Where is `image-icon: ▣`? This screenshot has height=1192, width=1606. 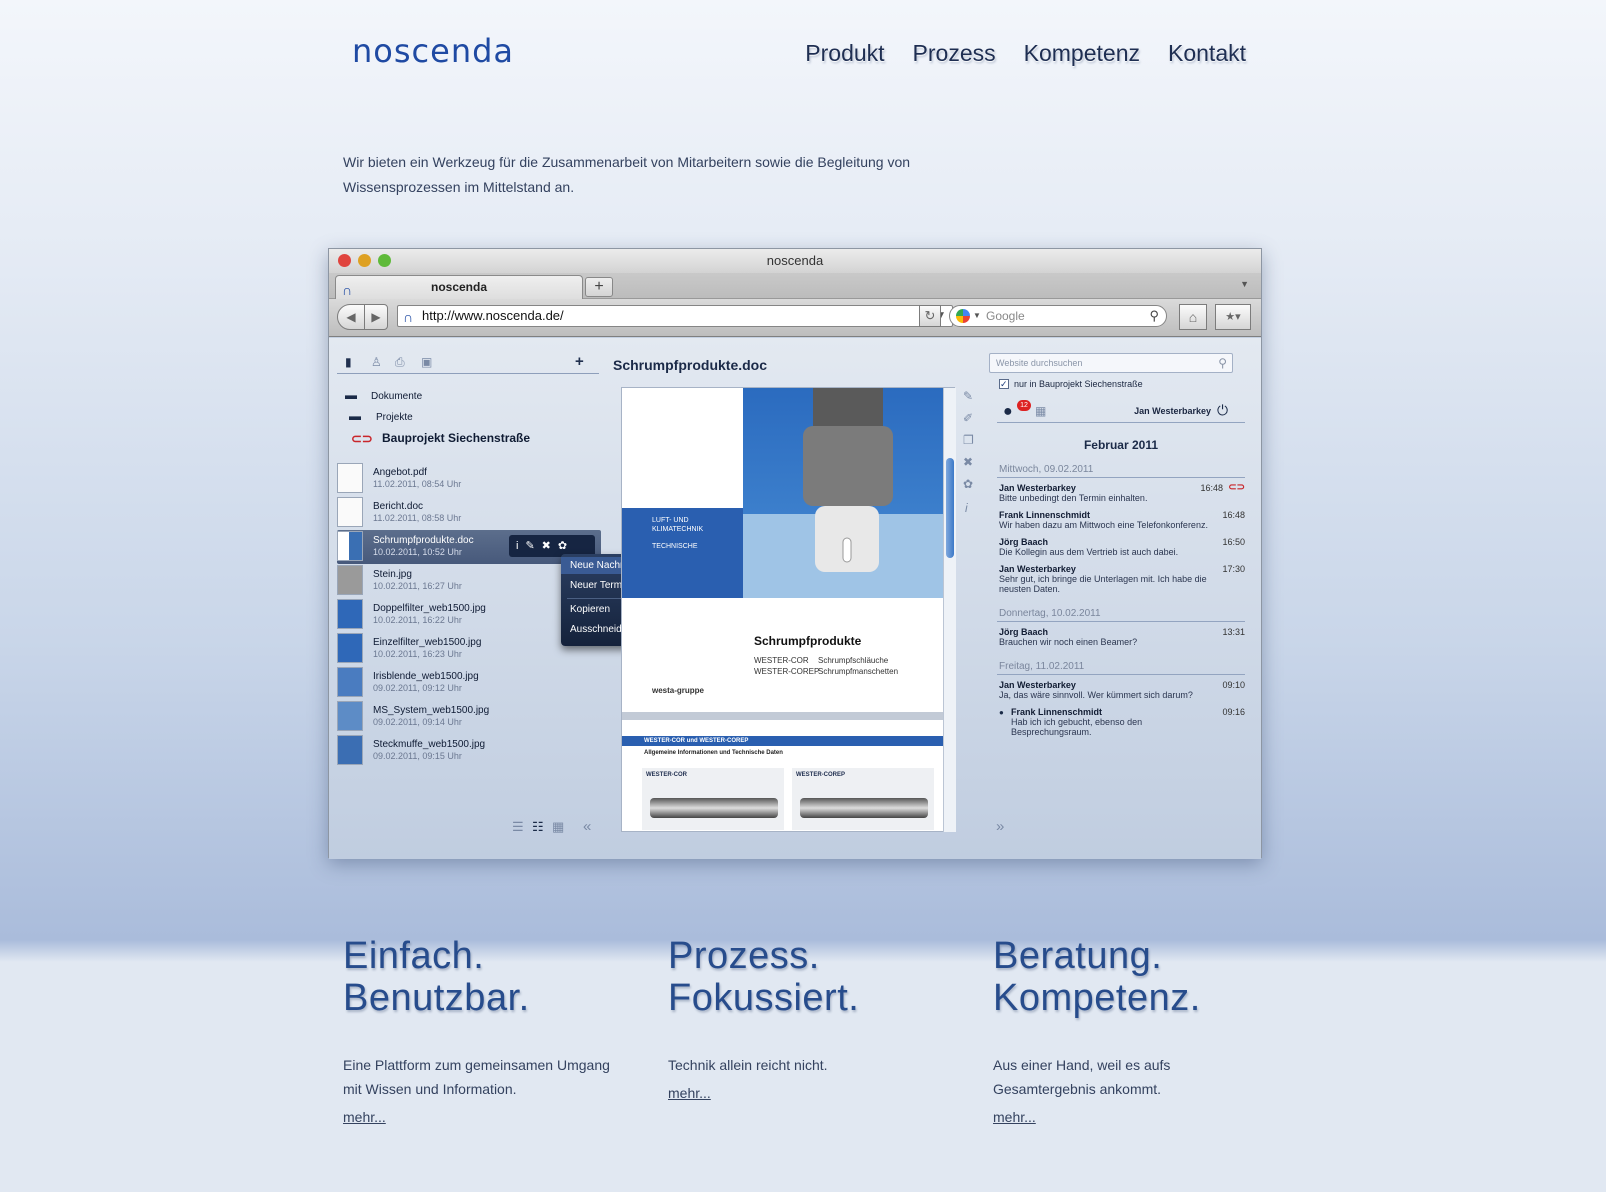
image-icon: ▣ is located at coordinates (426, 362).